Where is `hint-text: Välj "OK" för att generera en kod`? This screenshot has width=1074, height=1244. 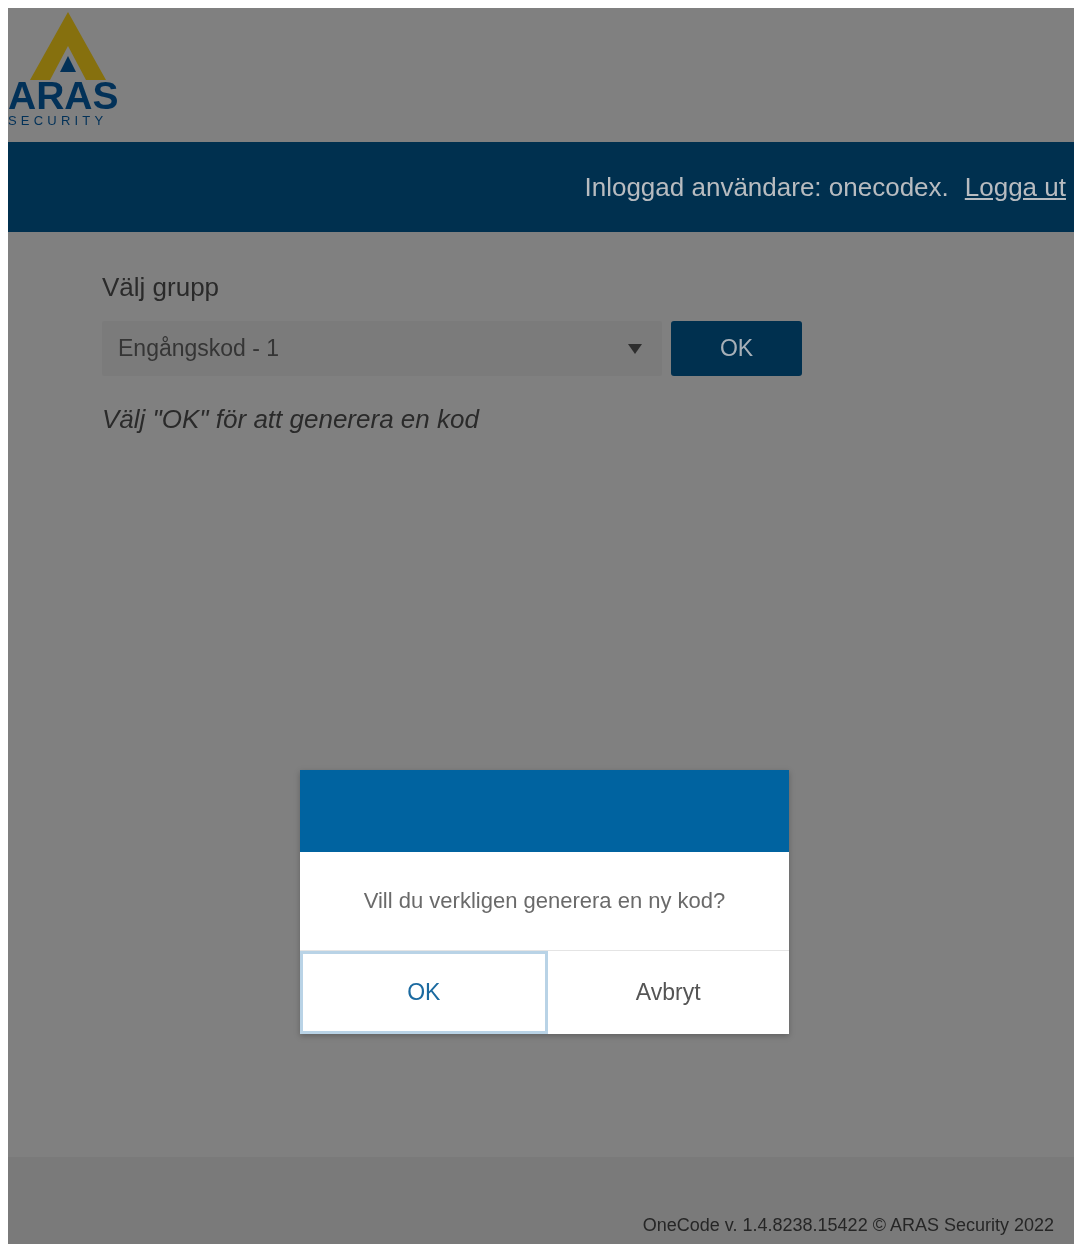
hint-text: Välj "OK" för att generera en kod is located at coordinates (291, 419).